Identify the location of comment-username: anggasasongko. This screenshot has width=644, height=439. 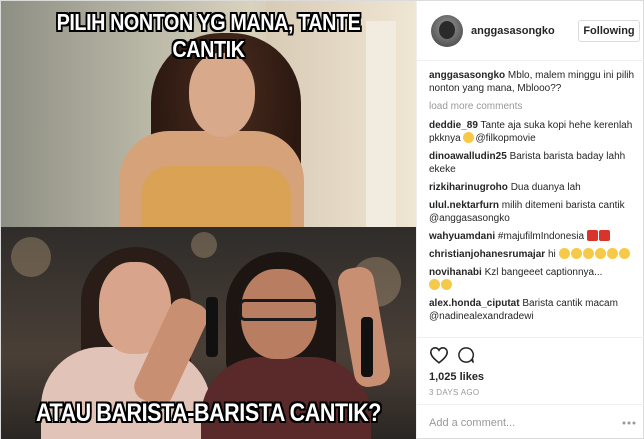
(467, 75).